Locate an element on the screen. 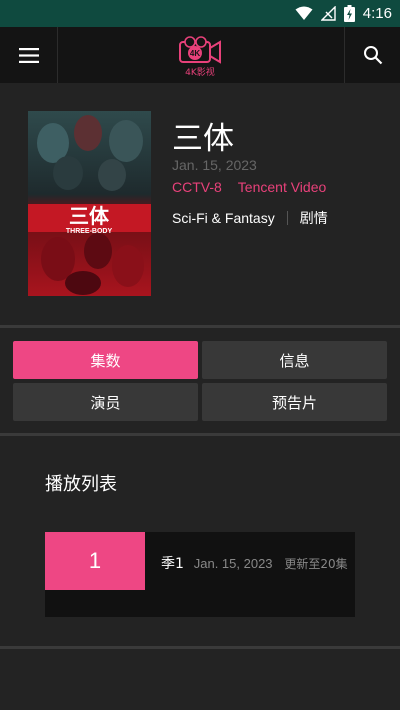 This screenshot has height=710, width=400. genre-item: 剧情 is located at coordinates (314, 218).